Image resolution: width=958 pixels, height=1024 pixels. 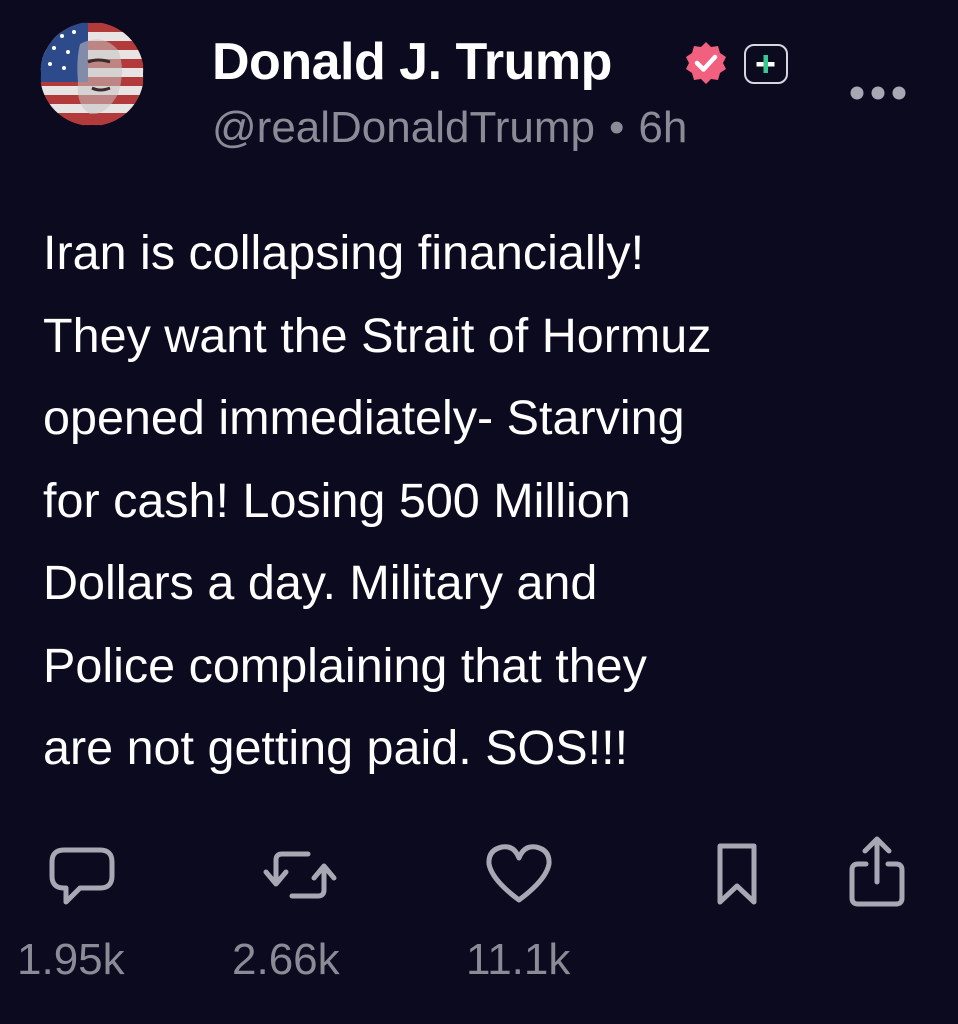 I want to click on bookmark-button, so click(x=737, y=874).